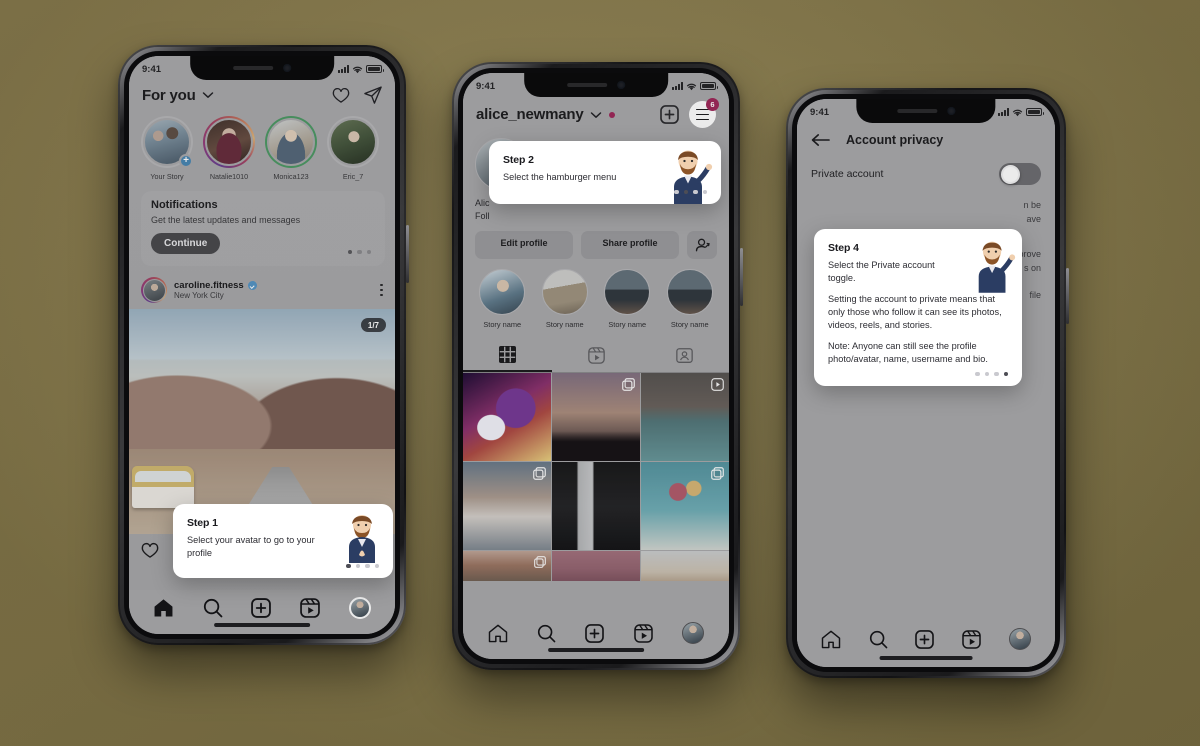 The image size is (1200, 746). Describe the element at coordinates (712, 104) in the screenshot. I see `menu-badge-count: 6` at that location.